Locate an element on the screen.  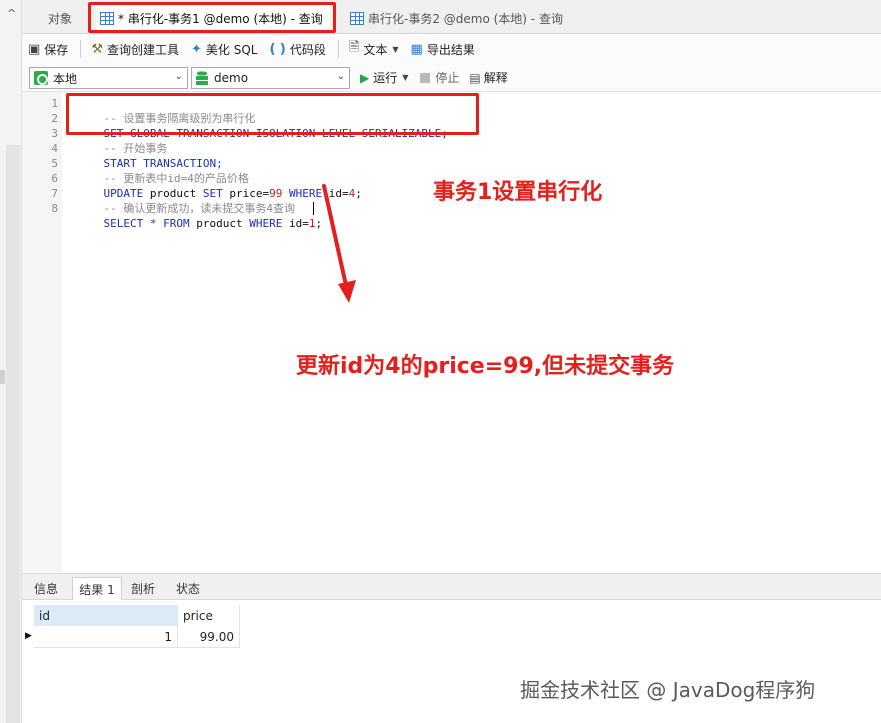
sql-statement: SELECT * FROM product WHERE id=1; is located at coordinates (213, 223).